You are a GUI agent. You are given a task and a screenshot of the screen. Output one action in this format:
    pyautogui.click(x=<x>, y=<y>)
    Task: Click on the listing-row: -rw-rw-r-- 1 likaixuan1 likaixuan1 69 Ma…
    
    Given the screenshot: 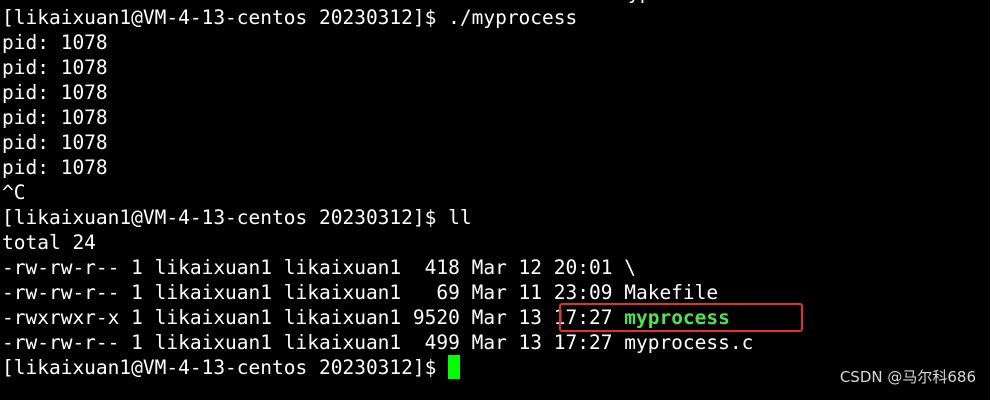 What is the action you would take?
    pyautogui.click(x=360, y=292)
    